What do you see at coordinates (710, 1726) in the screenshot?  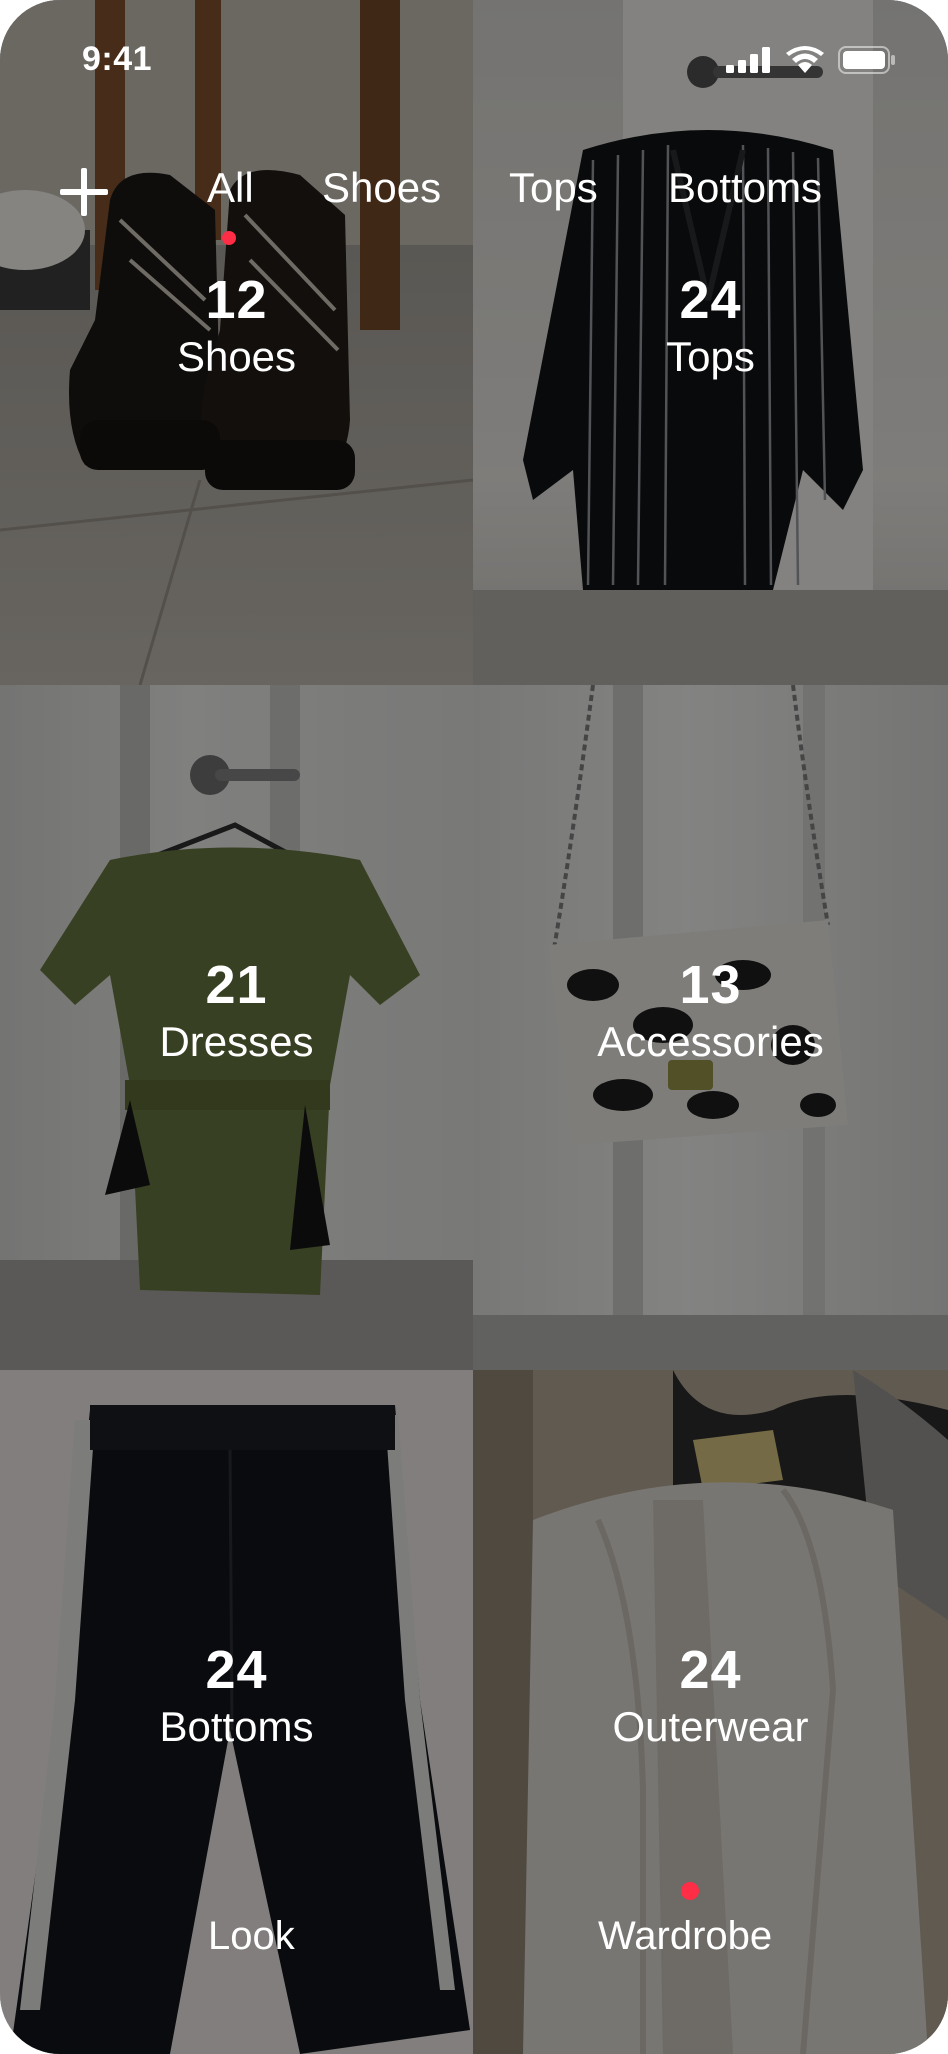 I see `category-name: Outerwear` at bounding box center [710, 1726].